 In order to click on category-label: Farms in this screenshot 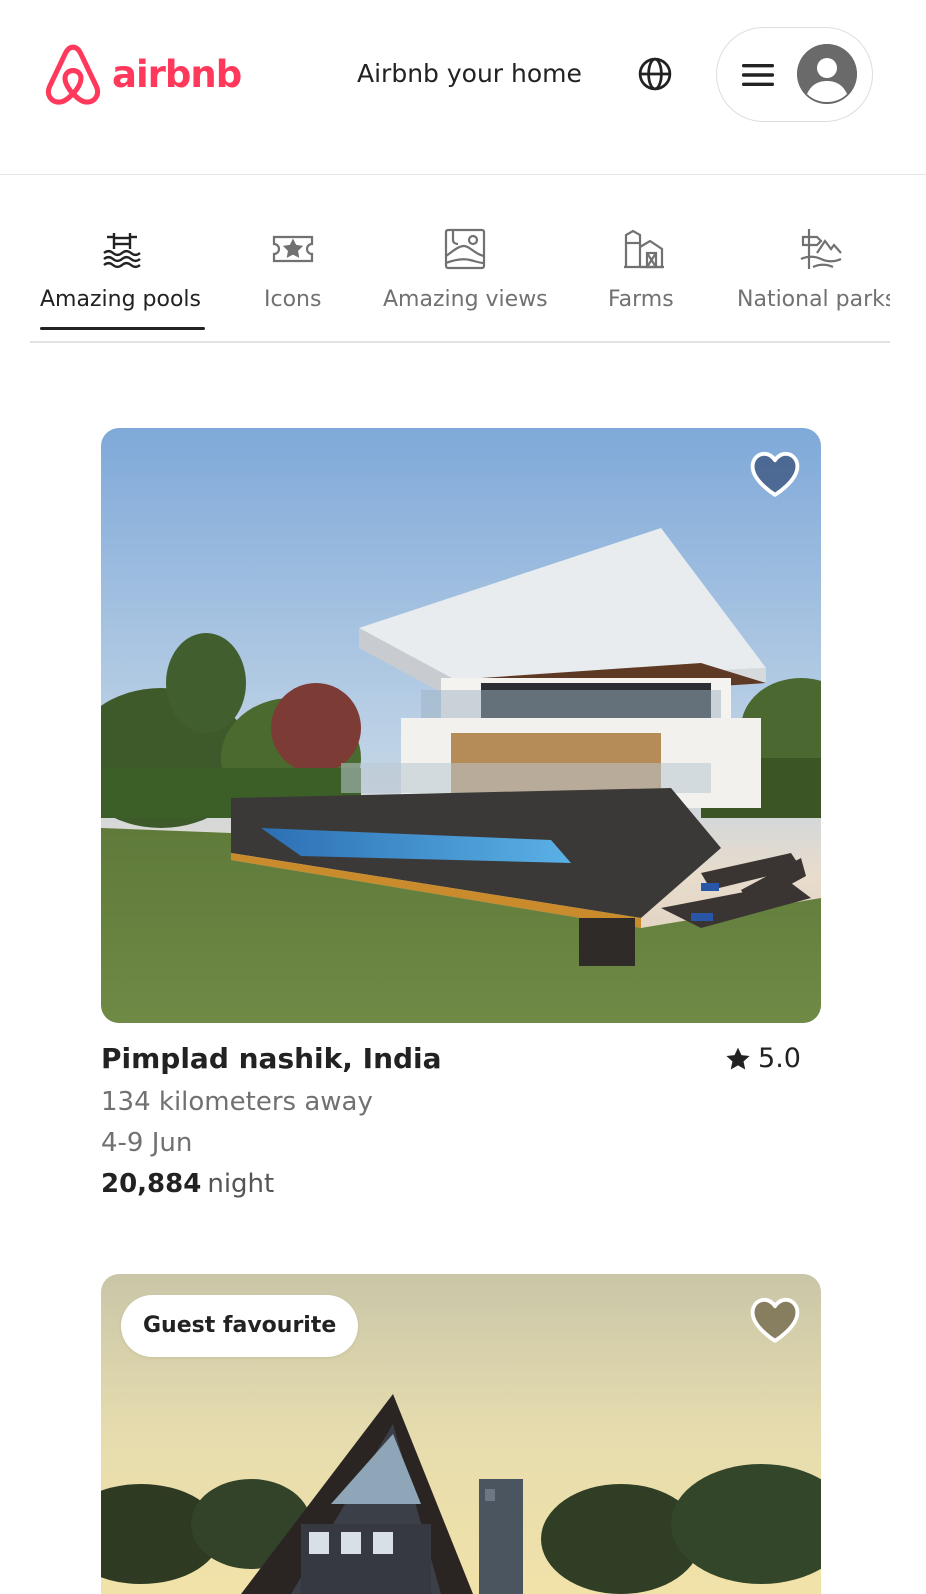, I will do `click(641, 299)`.